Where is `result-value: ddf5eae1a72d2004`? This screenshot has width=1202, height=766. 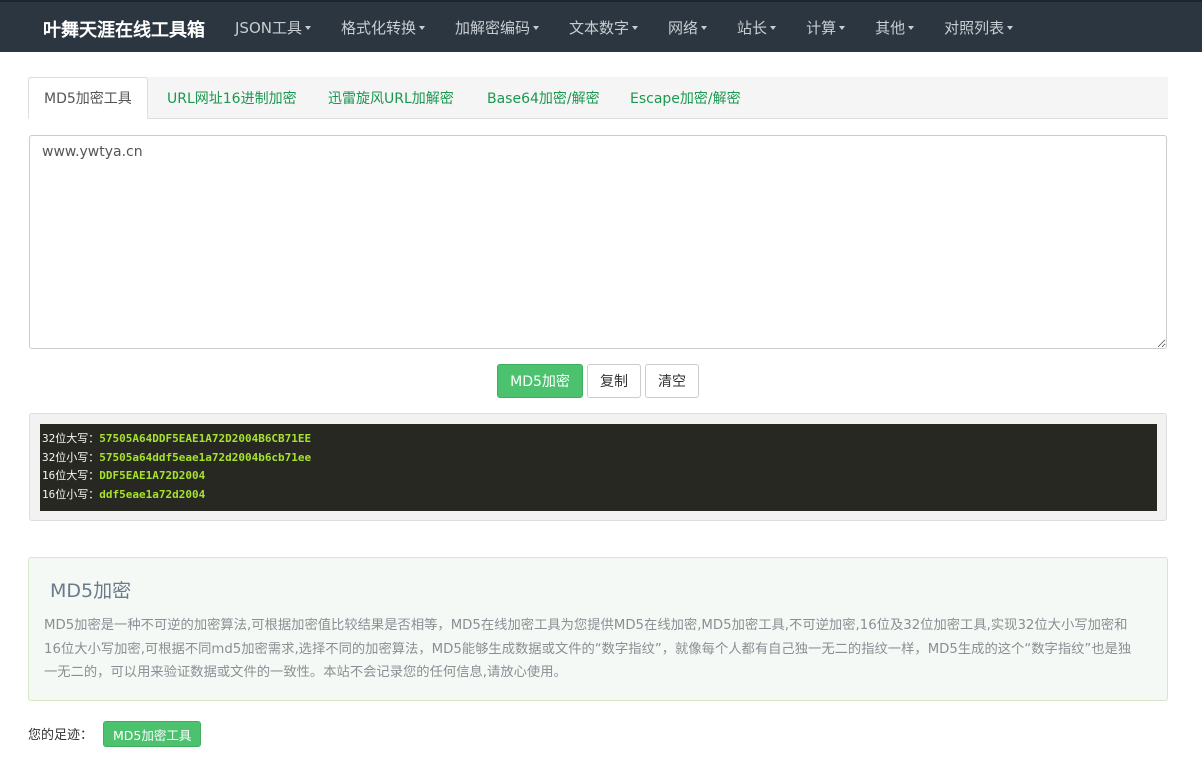
result-value: ddf5eae1a72d2004 is located at coordinates (152, 494).